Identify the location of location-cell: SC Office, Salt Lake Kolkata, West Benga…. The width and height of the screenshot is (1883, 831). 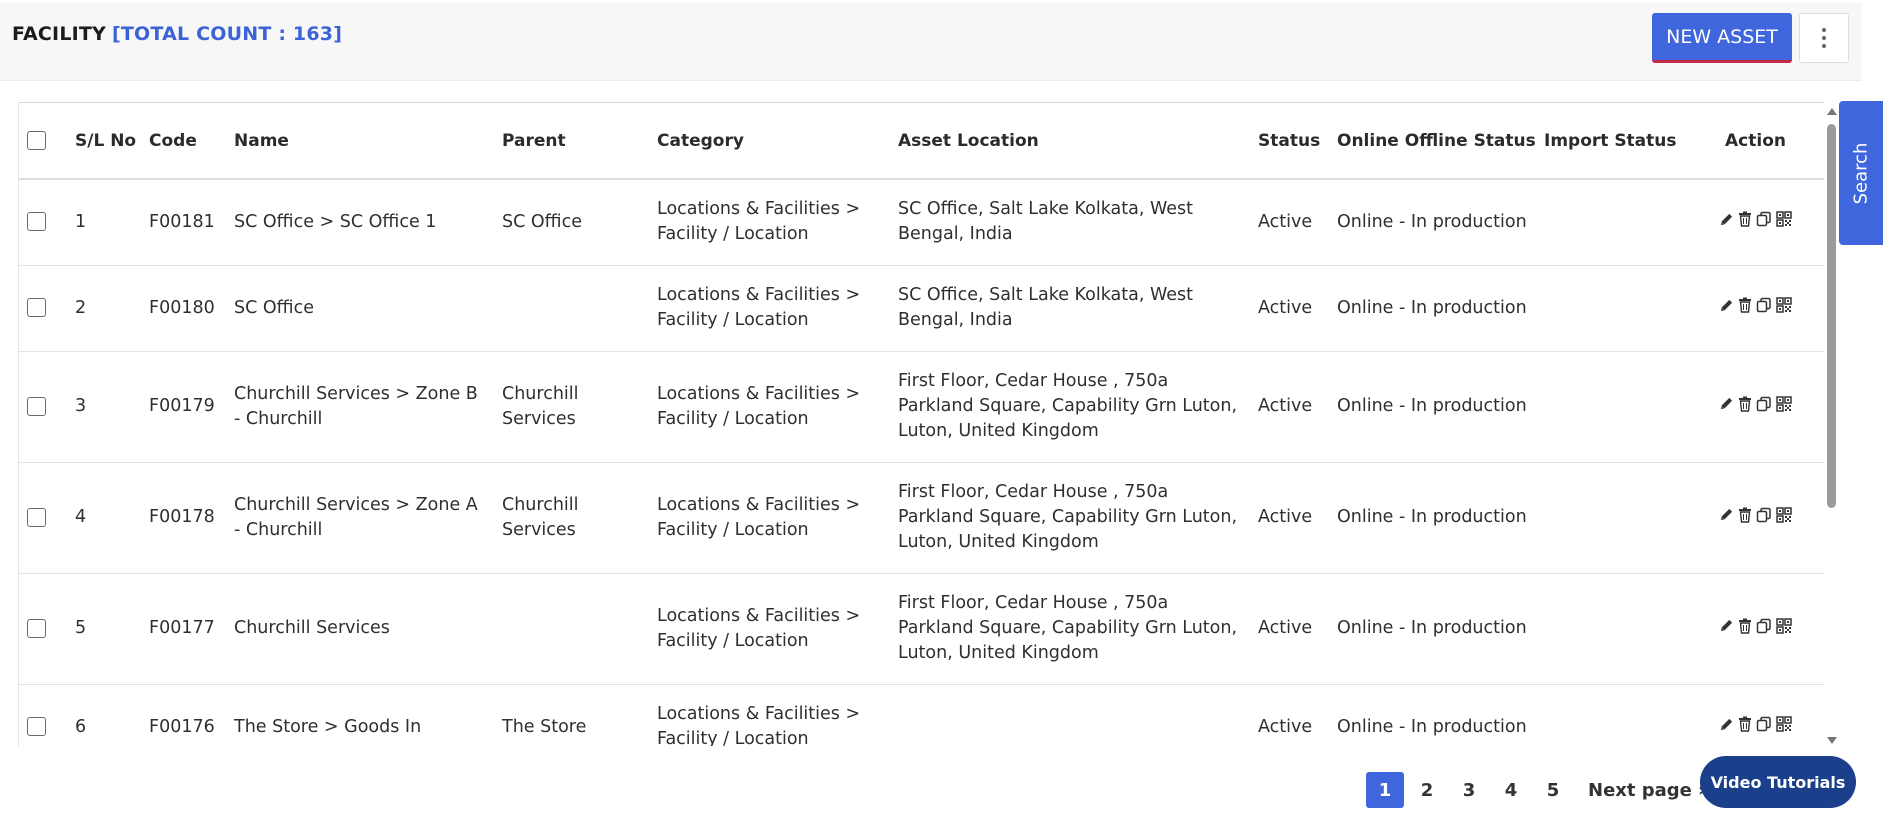
(1070, 308).